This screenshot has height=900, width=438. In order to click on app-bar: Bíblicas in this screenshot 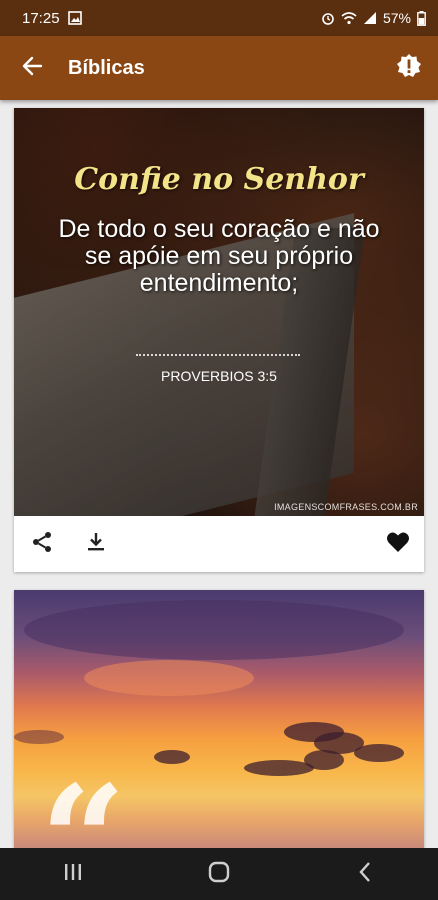, I will do `click(219, 68)`.